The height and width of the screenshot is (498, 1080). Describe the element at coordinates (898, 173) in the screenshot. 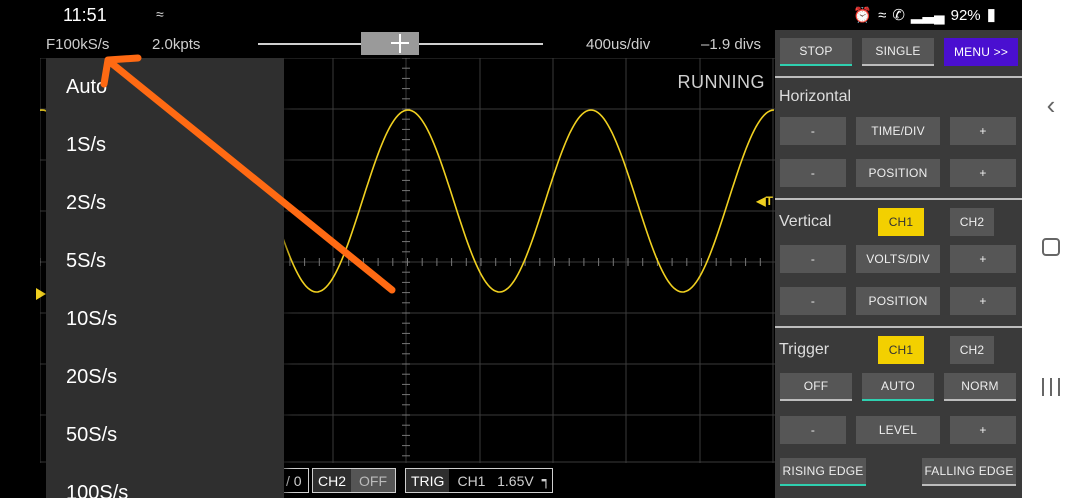

I see `h-position-button: POSITION` at that location.